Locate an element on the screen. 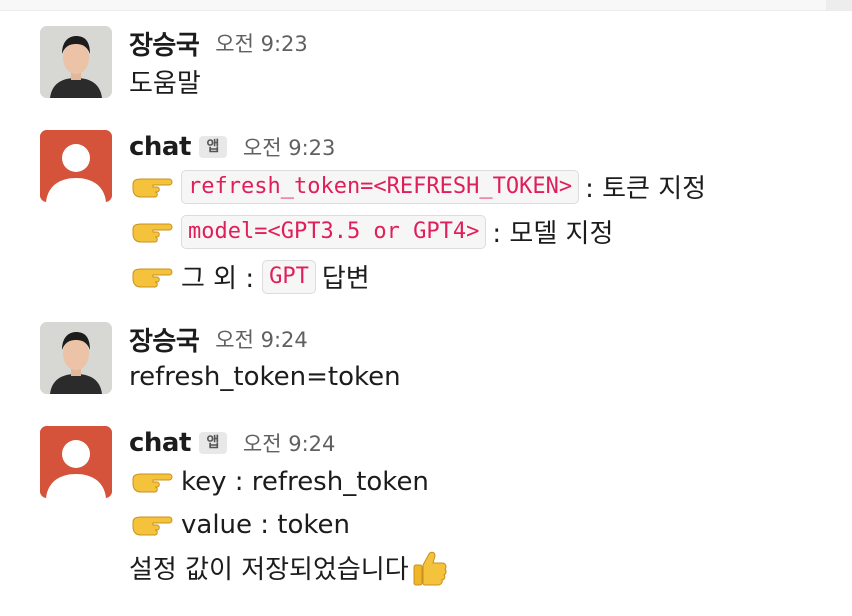 The image size is (852, 616). line-prefix: 그 외 : is located at coordinates (218, 279).